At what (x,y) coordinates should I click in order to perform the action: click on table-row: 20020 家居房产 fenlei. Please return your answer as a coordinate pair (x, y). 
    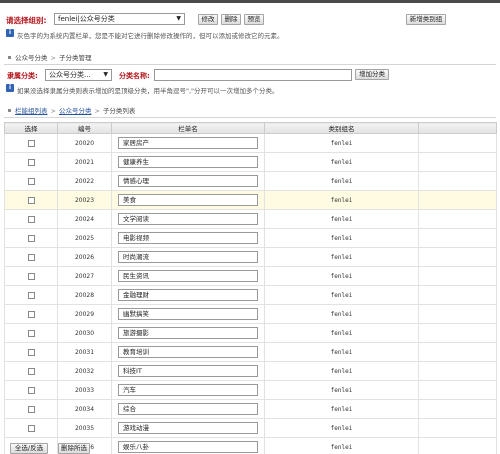
    Looking at the image, I should click on (250, 143).